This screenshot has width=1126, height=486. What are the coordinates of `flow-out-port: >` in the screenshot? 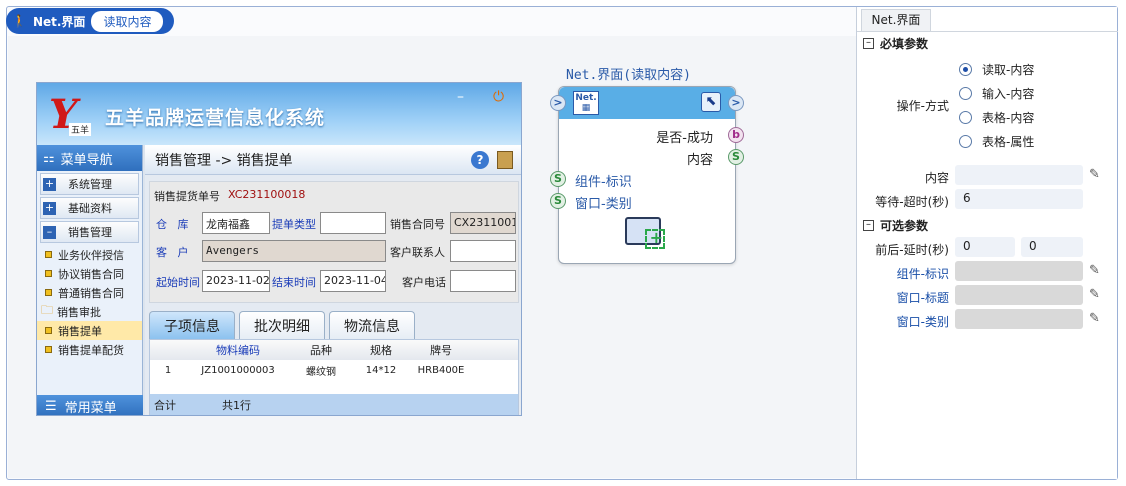 It's located at (736, 103).